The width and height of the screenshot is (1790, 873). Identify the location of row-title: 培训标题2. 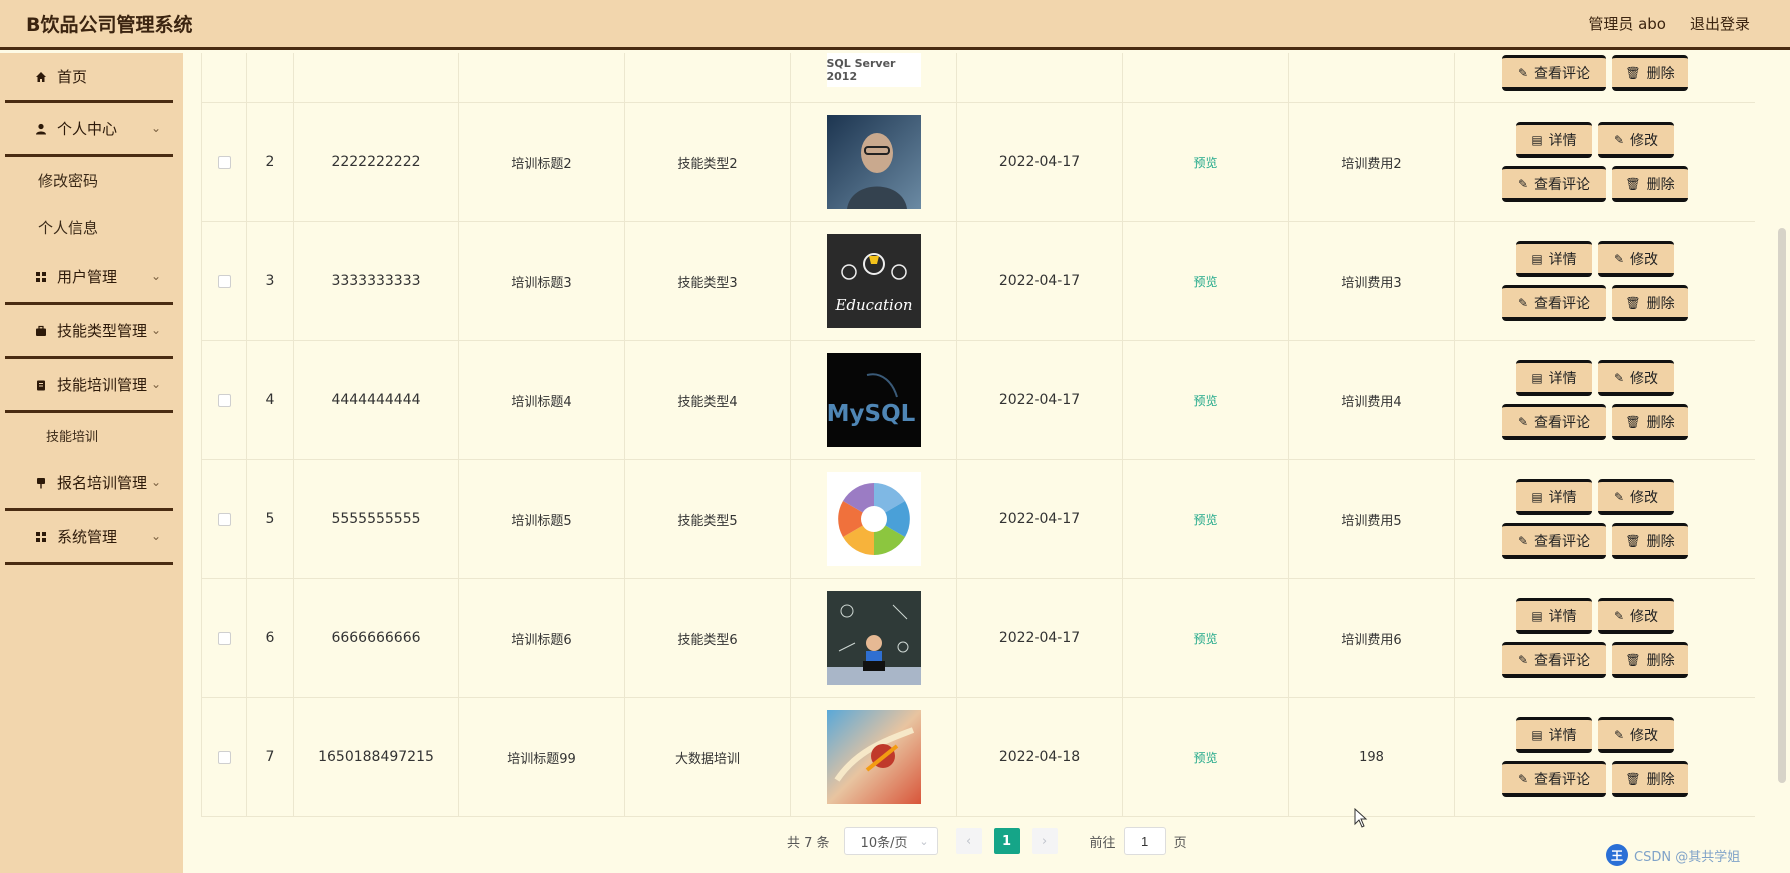
(542, 162).